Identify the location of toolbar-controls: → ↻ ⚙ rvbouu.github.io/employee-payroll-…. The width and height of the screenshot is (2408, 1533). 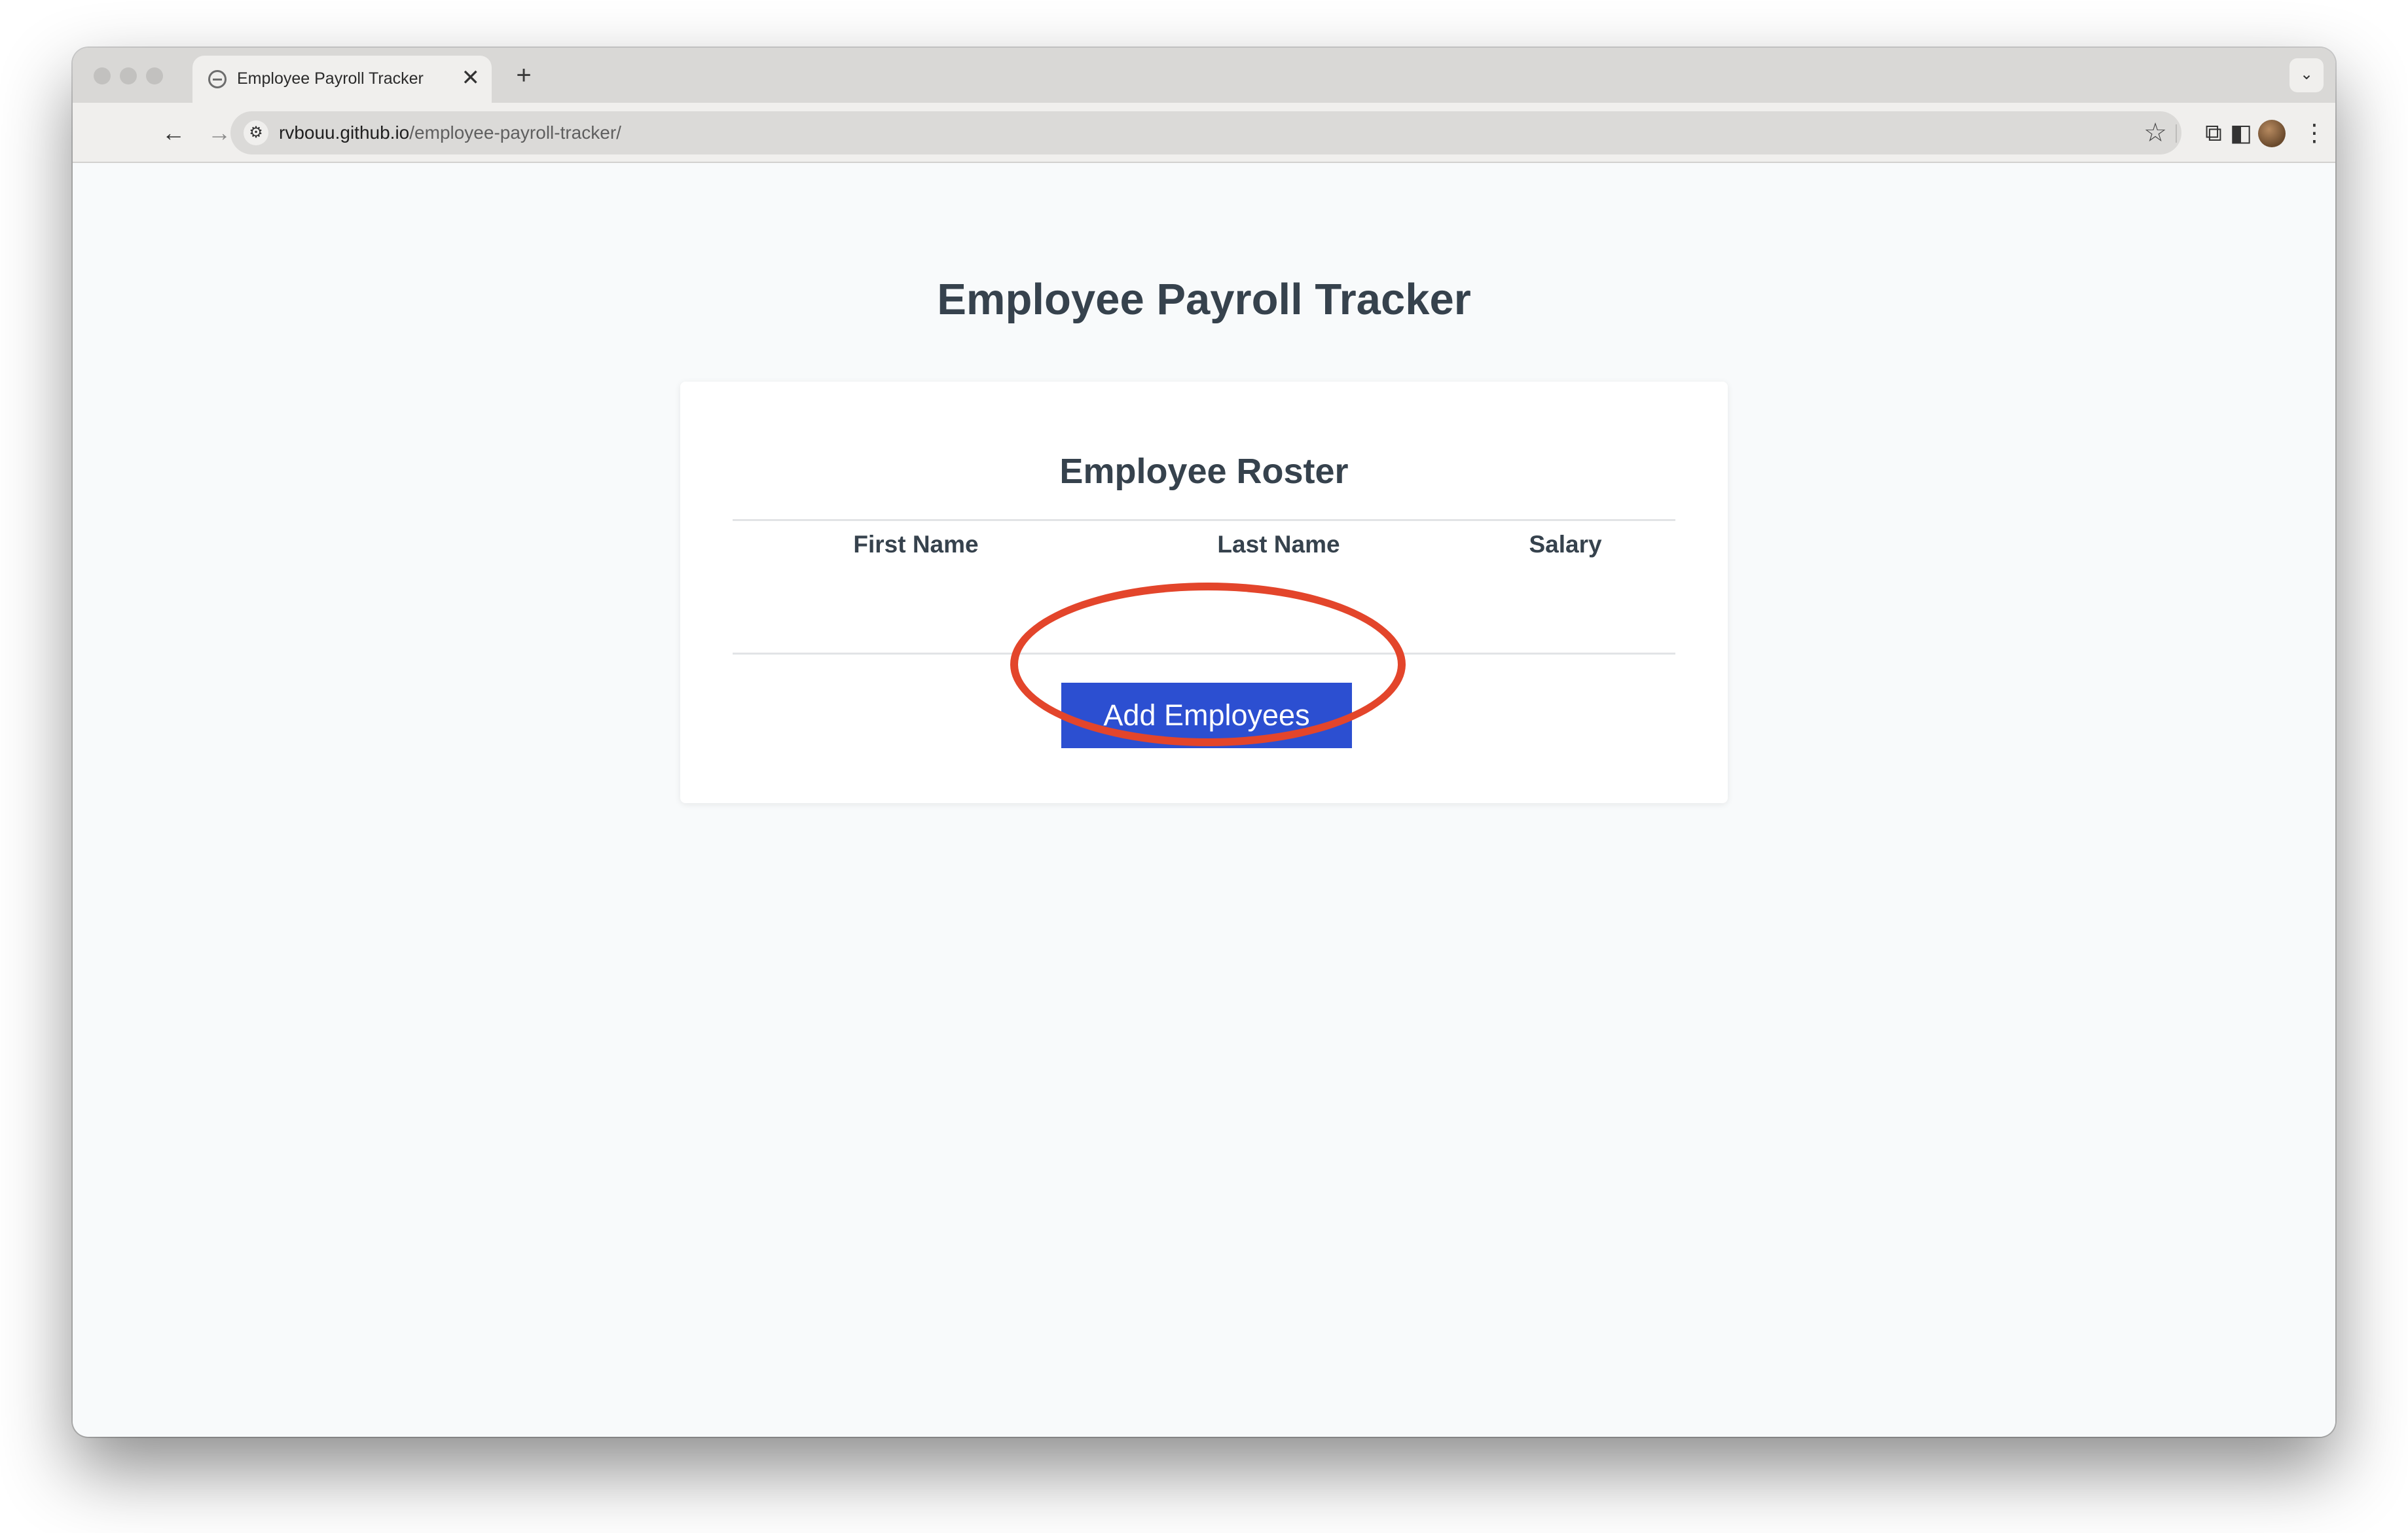
(1204, 133).